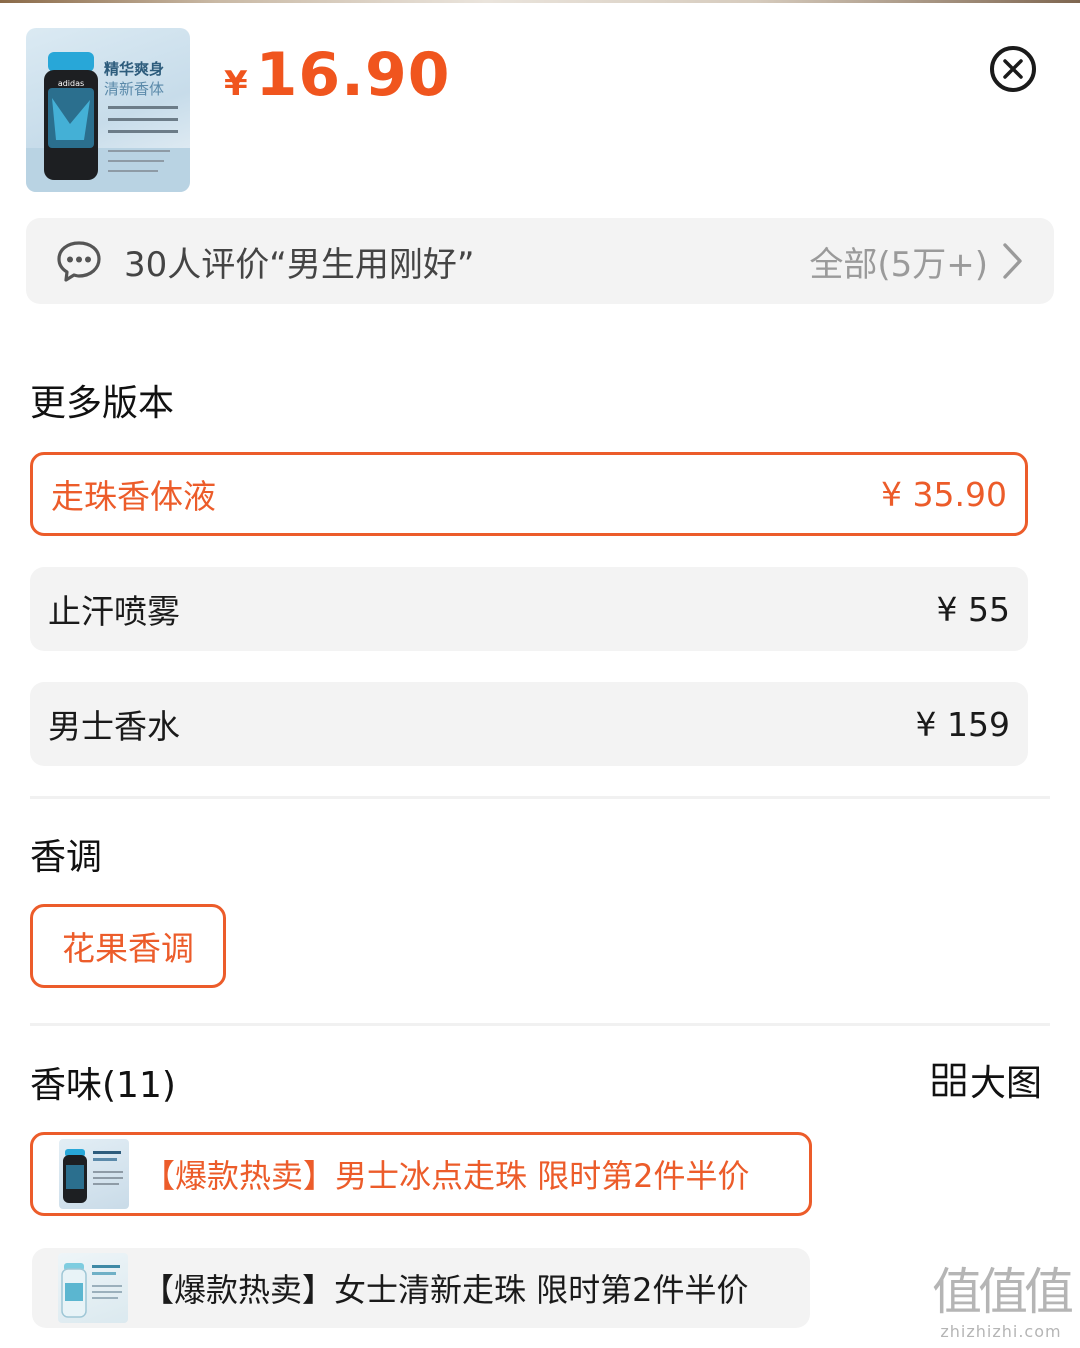  I want to click on big-view-label: 大图, so click(1006, 1083).